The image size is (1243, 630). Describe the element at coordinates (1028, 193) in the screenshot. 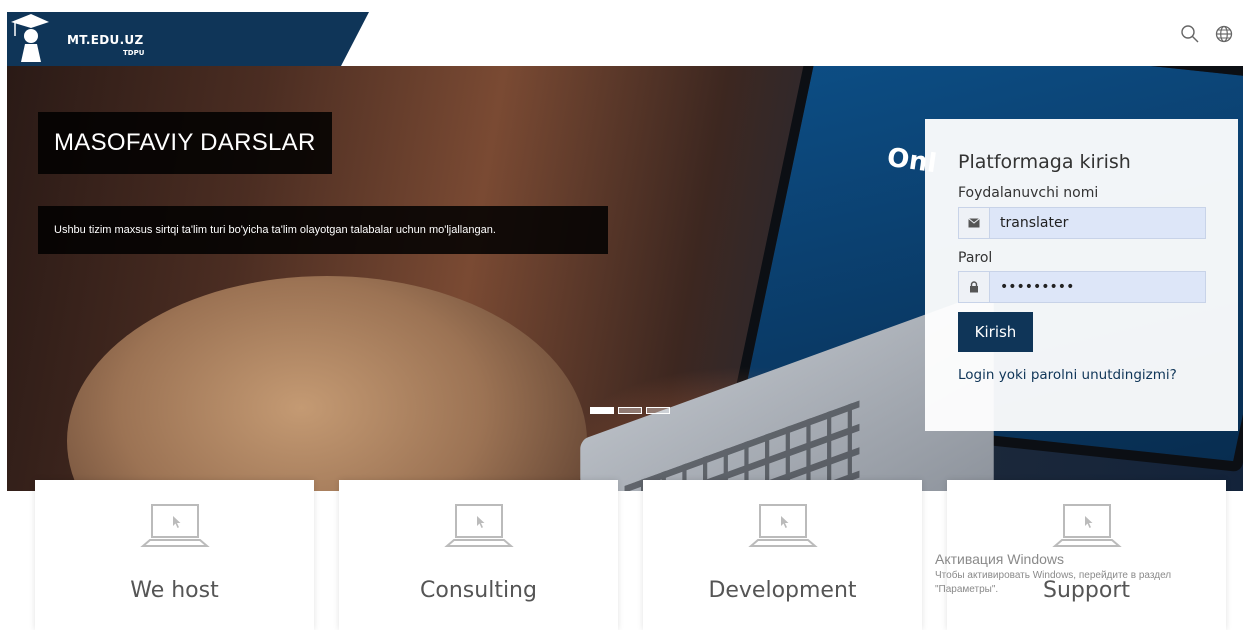

I see `username-label: Foydalanuvchi nomi` at that location.